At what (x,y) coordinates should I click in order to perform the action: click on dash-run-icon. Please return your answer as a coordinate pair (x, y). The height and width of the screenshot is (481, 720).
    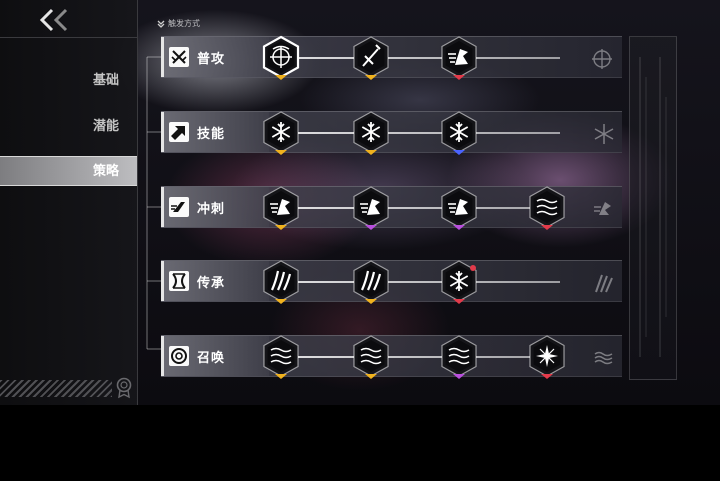
    Looking at the image, I should click on (179, 207).